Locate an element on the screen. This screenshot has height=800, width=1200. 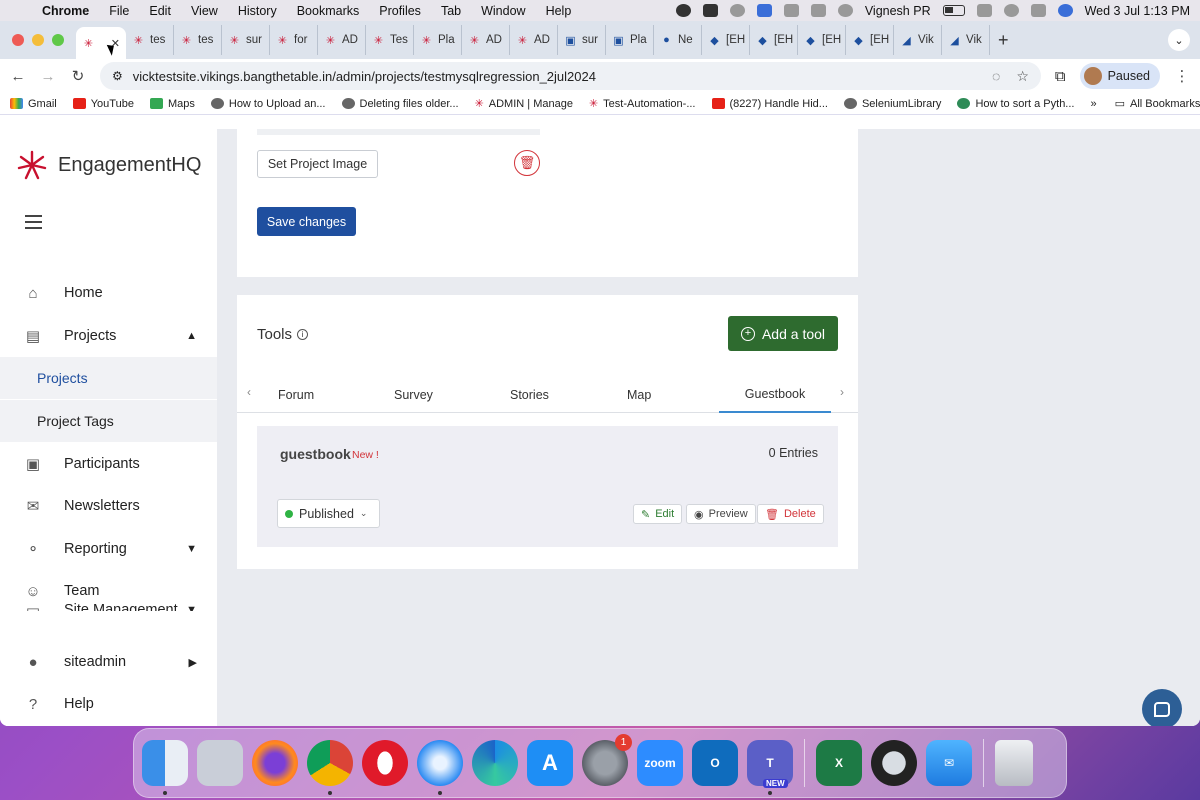
forward-arrow-icon: → is located at coordinates (48, 76).